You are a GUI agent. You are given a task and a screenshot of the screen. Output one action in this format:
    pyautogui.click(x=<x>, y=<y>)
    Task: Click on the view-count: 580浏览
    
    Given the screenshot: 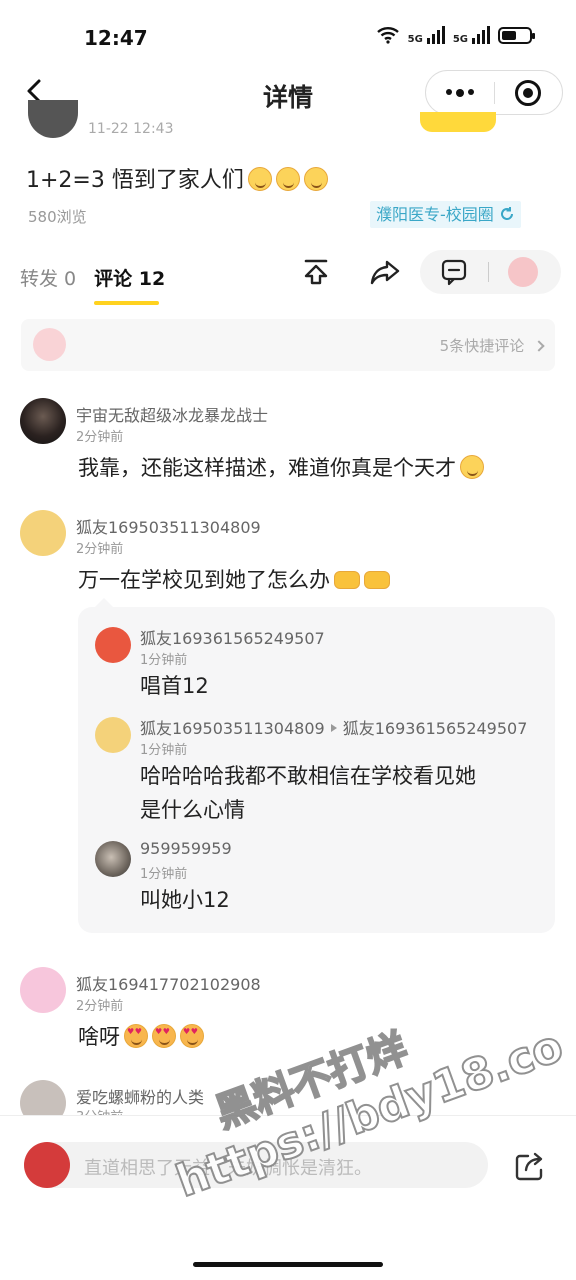 What is the action you would take?
    pyautogui.click(x=57, y=217)
    